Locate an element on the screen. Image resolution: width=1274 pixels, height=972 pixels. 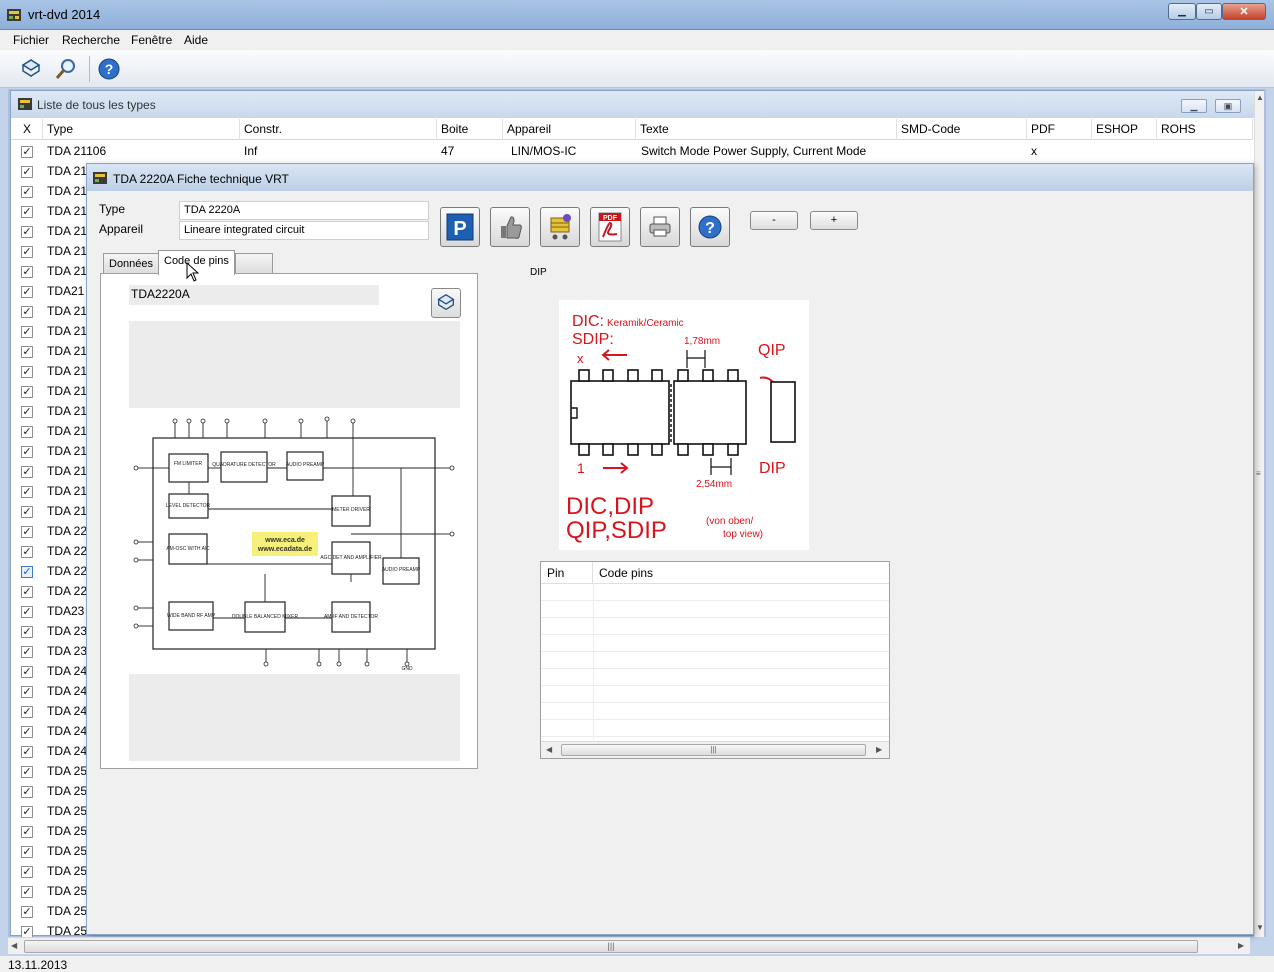
magnifier-icon is located at coordinates (66, 69).